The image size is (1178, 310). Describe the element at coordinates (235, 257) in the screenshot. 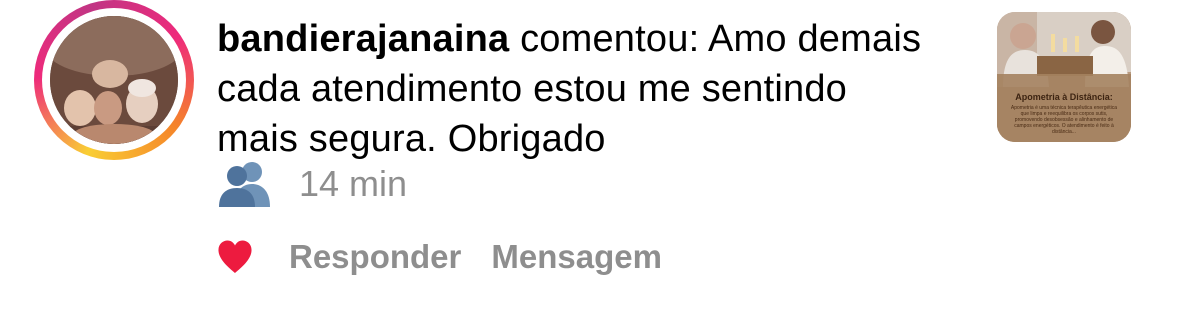

I see `heart-icon` at that location.